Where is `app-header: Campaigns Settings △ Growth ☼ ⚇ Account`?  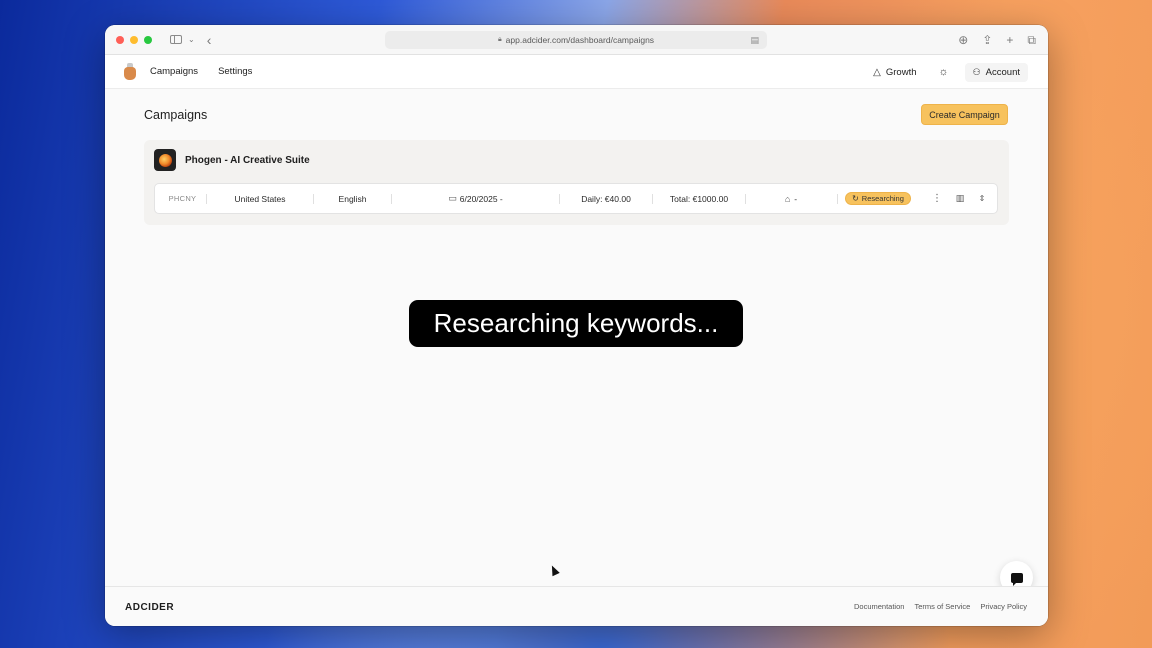 app-header: Campaigns Settings △ Growth ☼ ⚇ Account is located at coordinates (576, 72).